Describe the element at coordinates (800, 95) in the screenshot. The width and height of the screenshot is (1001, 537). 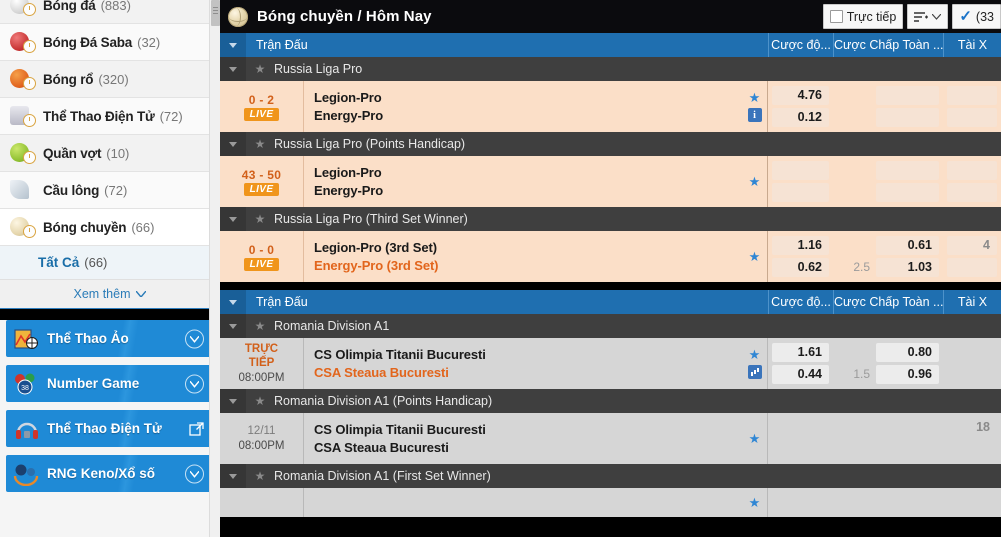
I see `odd-value: 4.76` at that location.